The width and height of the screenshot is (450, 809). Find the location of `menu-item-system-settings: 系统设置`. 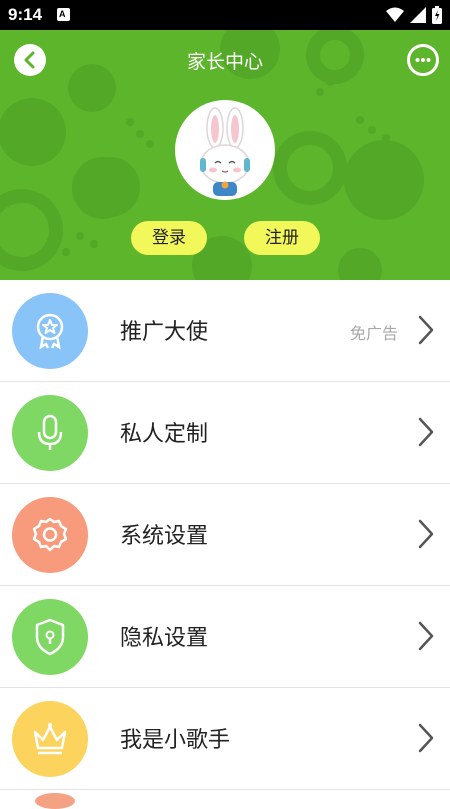

menu-item-system-settings: 系统设置 is located at coordinates (225, 535).